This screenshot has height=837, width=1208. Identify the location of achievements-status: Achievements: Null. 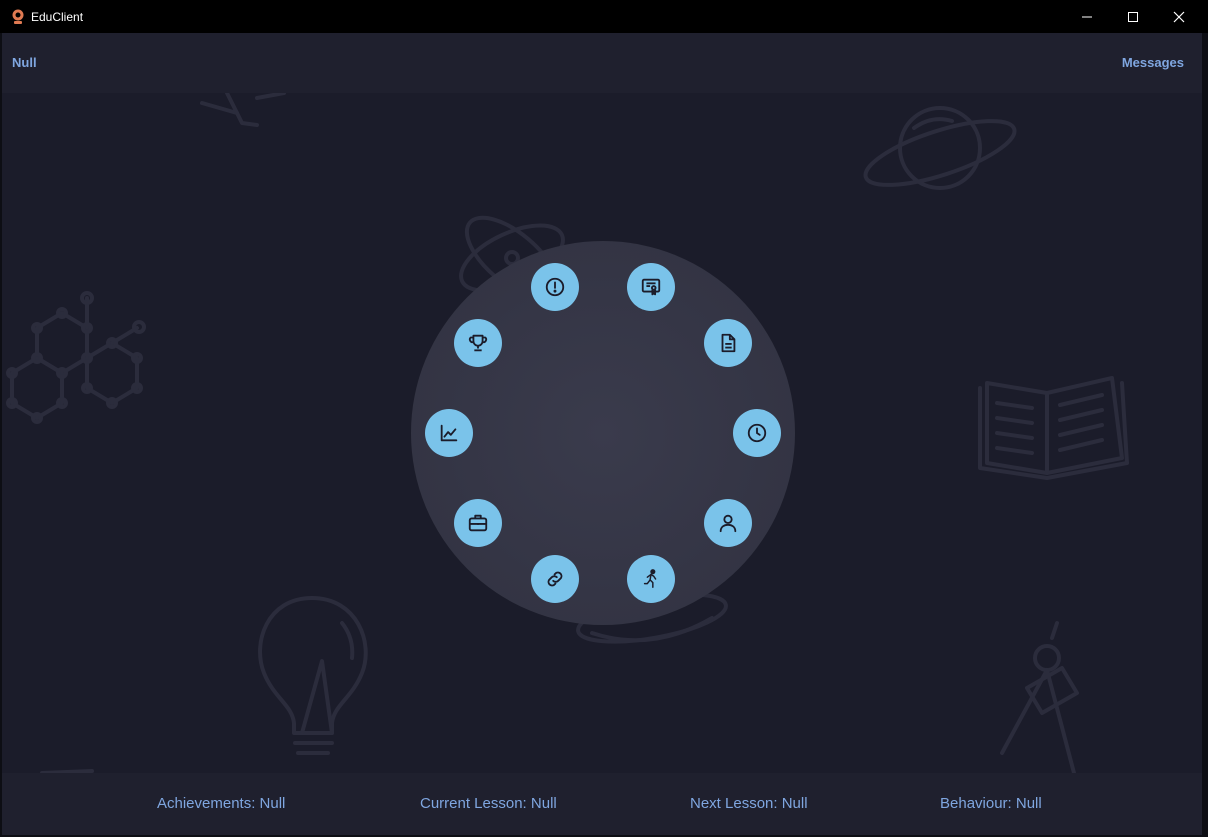
(221, 803).